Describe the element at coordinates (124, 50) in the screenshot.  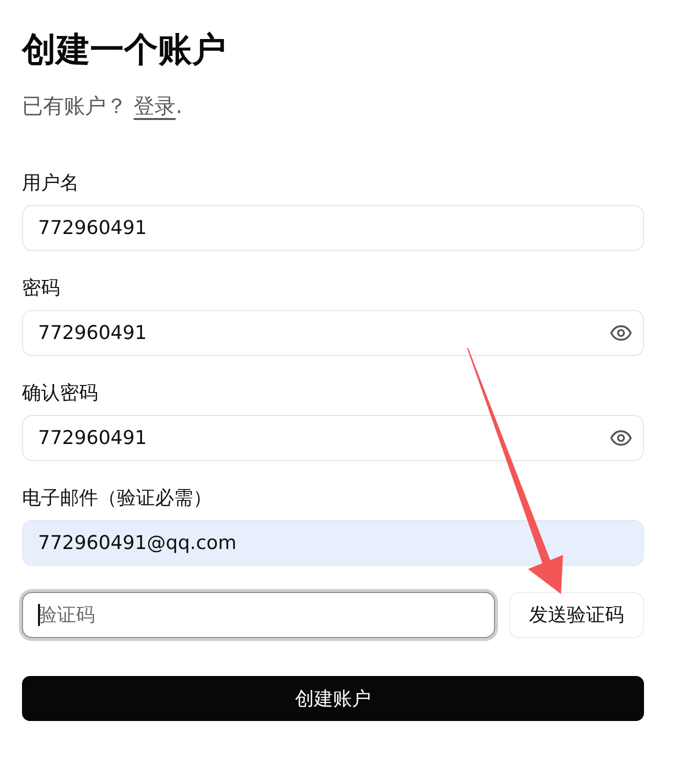
I see `page-title: 创建一个账户` at that location.